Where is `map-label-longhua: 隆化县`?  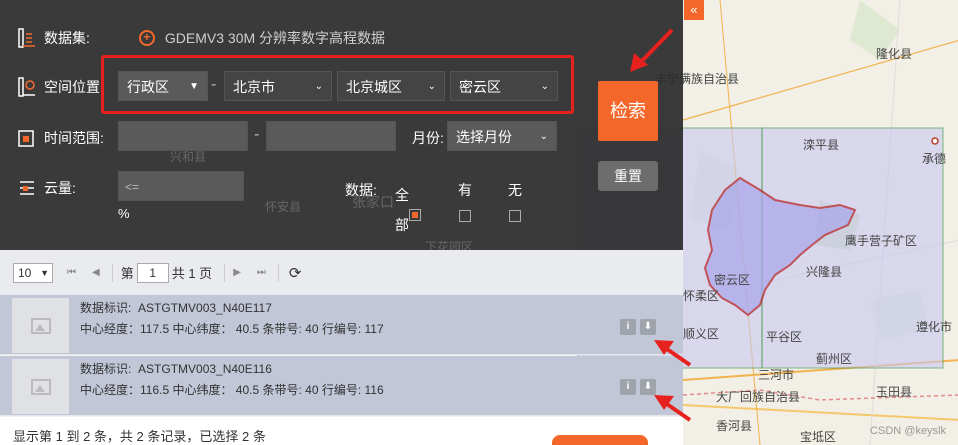 map-label-longhua: 隆化县 is located at coordinates (894, 54).